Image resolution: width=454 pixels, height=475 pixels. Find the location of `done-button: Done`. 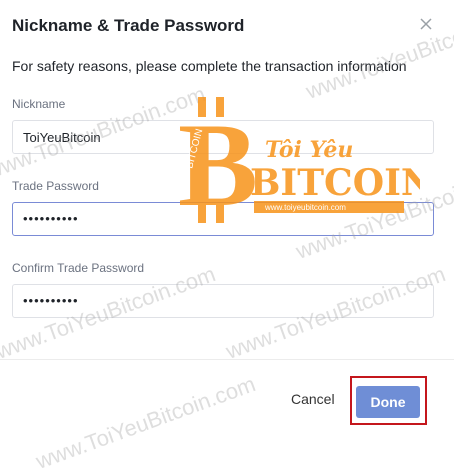

done-button: Done is located at coordinates (388, 402).